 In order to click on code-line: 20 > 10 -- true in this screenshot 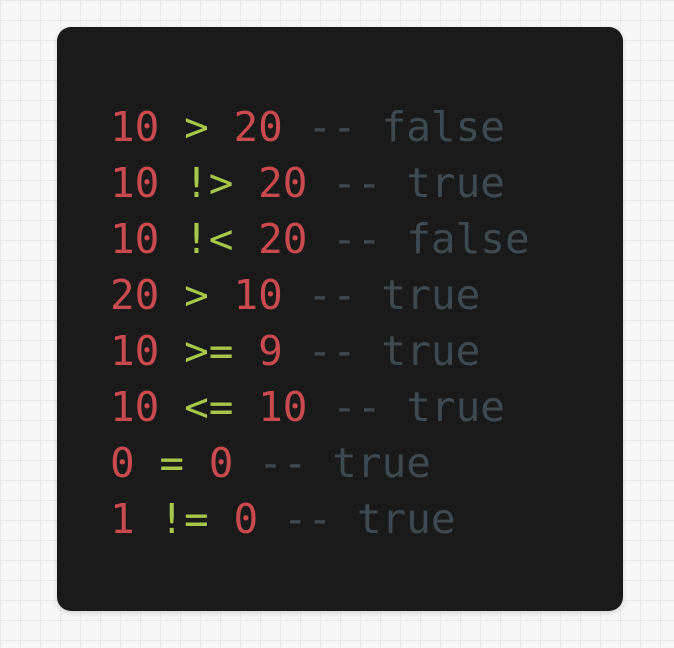, I will do `click(320, 295)`.